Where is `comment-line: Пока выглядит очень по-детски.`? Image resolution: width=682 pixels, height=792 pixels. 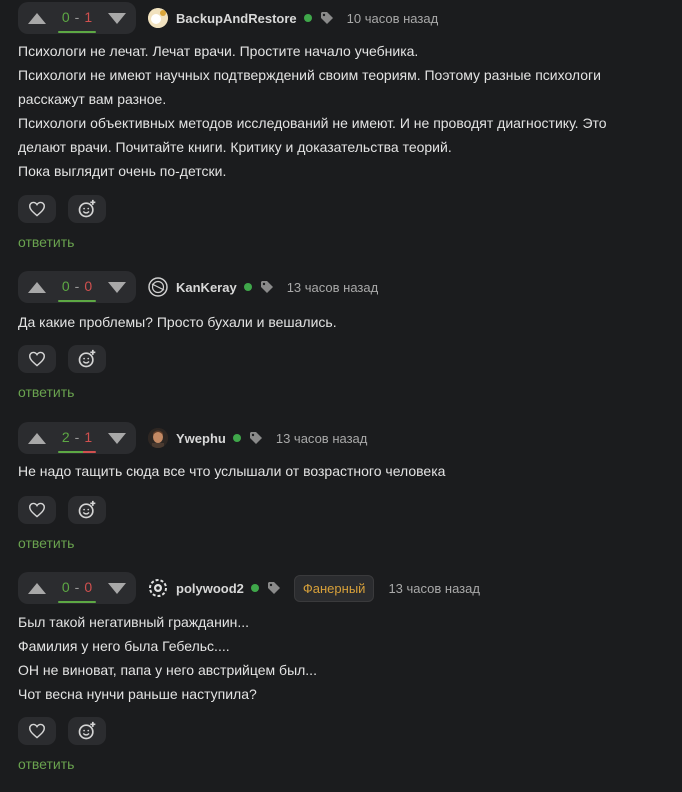 comment-line: Пока выглядит очень по-детски. is located at coordinates (122, 171).